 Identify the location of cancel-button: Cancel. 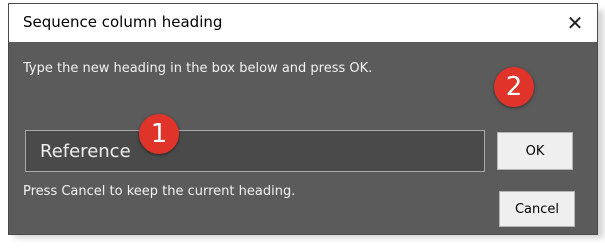
(537, 209).